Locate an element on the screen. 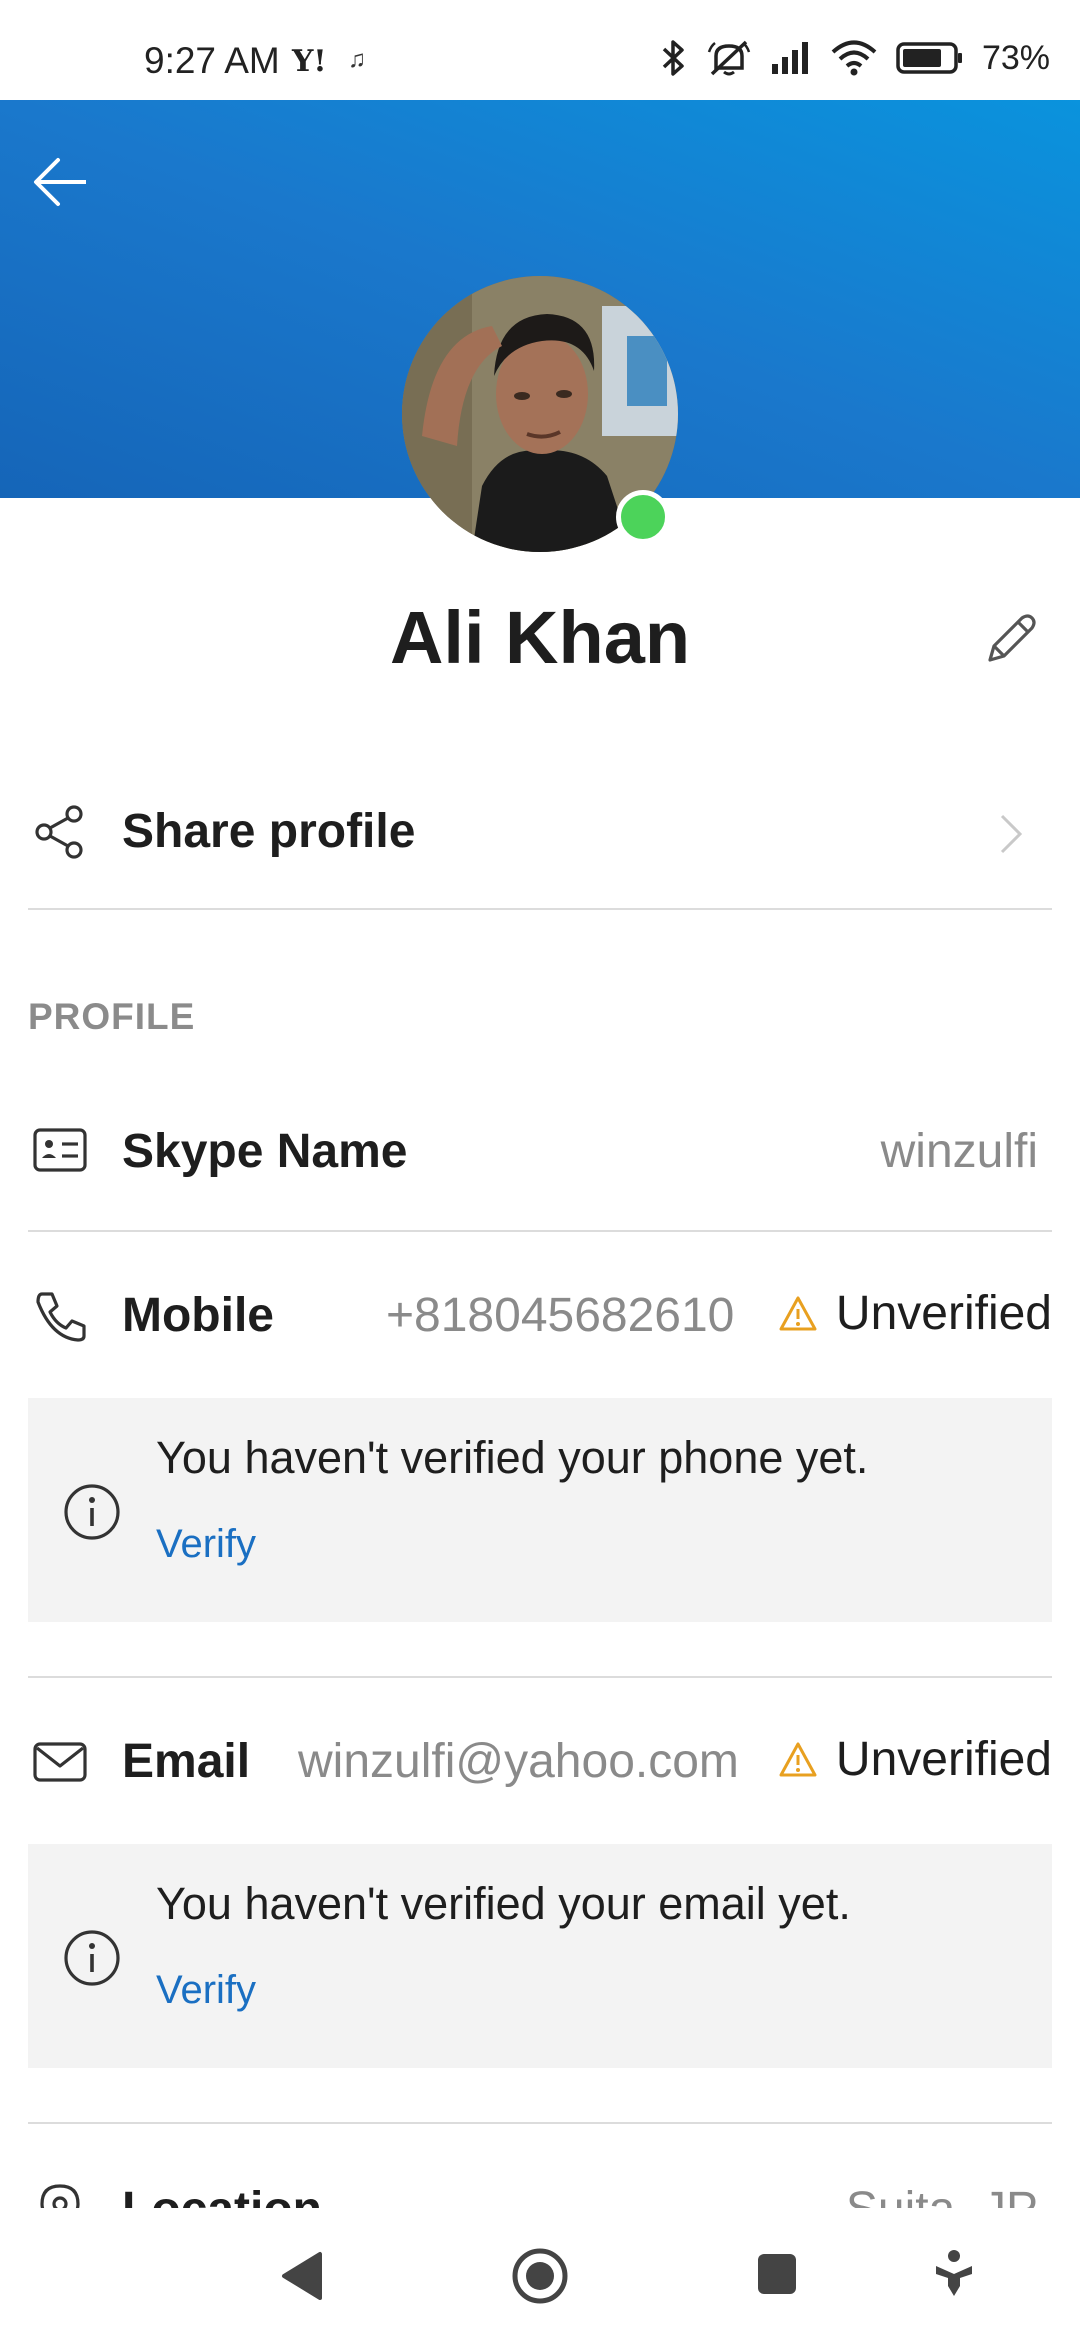  share-profile-row: Share profile is located at coordinates (540, 831).